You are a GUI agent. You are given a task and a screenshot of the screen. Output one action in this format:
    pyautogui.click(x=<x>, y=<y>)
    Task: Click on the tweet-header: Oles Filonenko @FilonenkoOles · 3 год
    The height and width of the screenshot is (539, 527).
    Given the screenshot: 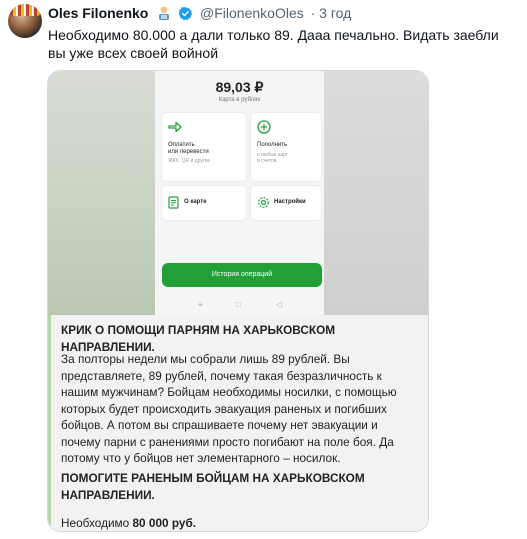 What is the action you would take?
    pyautogui.click(x=199, y=13)
    